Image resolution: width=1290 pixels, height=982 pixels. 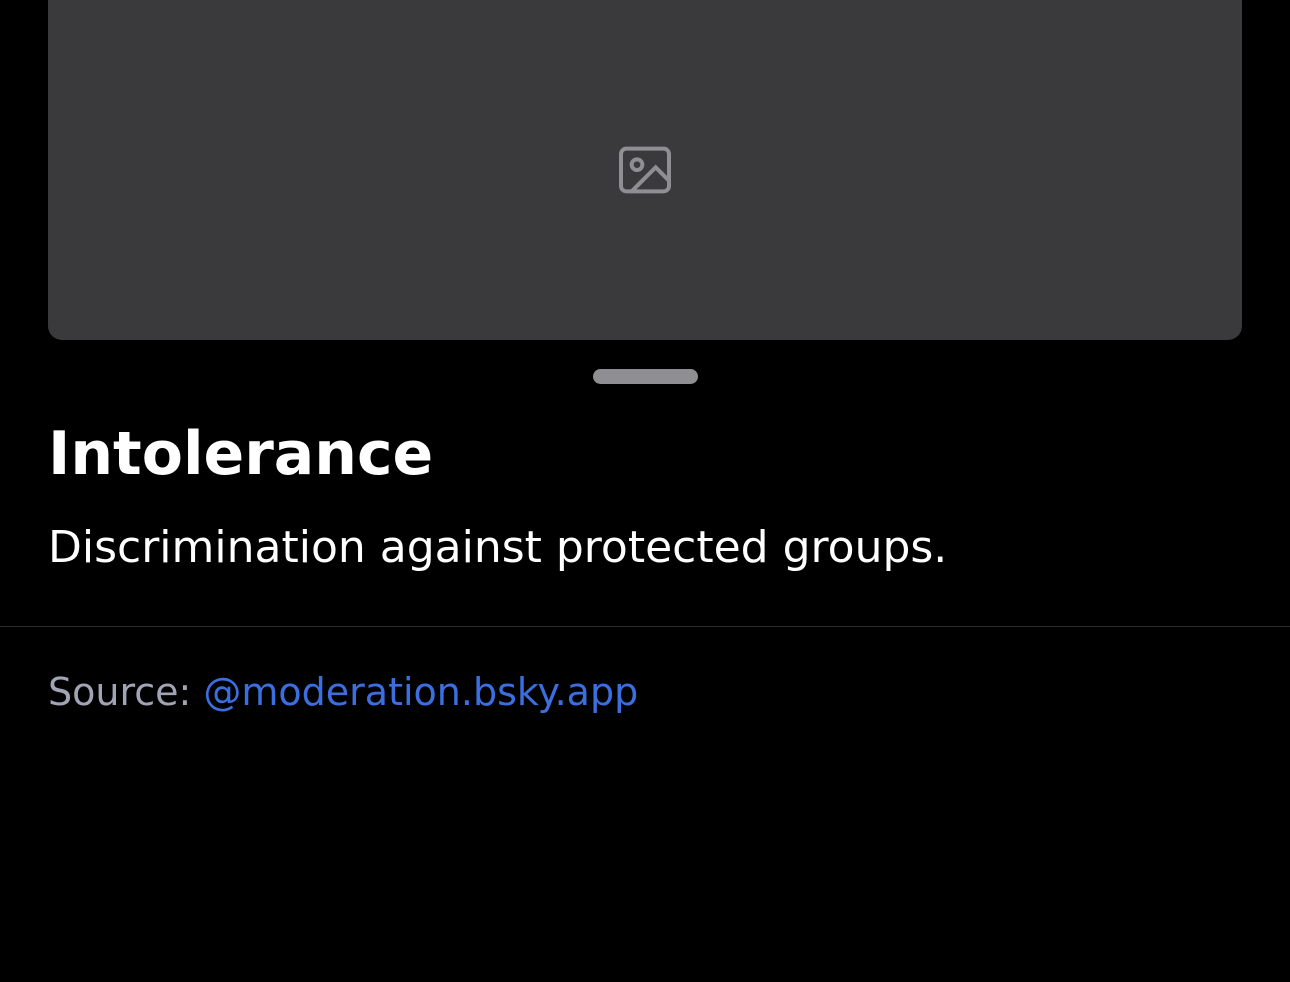 I want to click on divider, so click(x=645, y=626).